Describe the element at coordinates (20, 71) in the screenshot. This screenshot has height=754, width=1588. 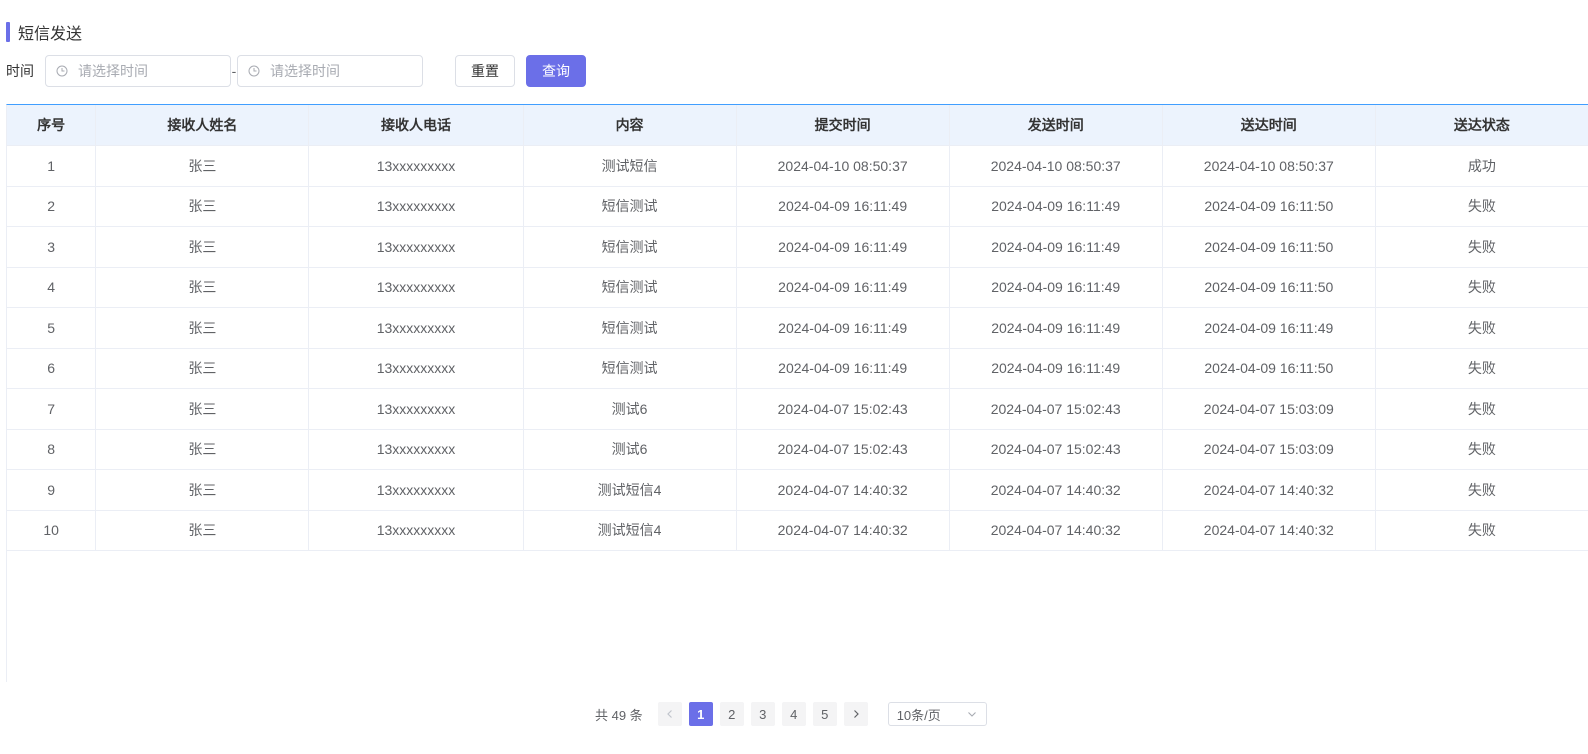
I see `time-filter-label: 时间` at that location.